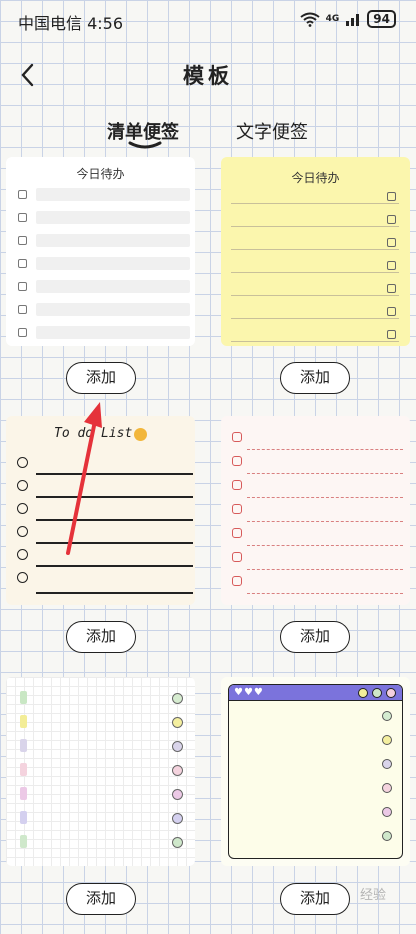  Describe the element at coordinates (310, 19) in the screenshot. I see `wifi-icon` at that location.